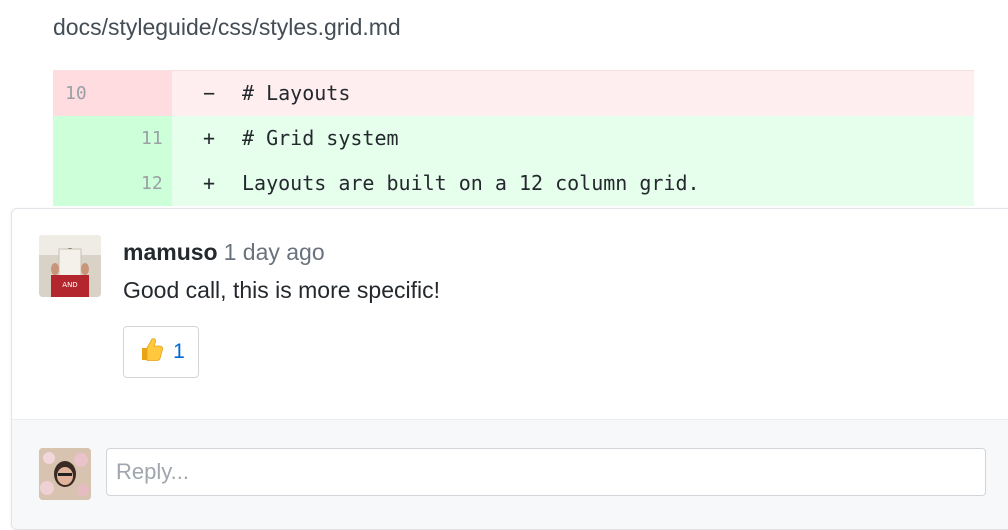 The width and height of the screenshot is (1008, 530). Describe the element at coordinates (76, 93) in the screenshot. I see `old-line-number: 10` at that location.